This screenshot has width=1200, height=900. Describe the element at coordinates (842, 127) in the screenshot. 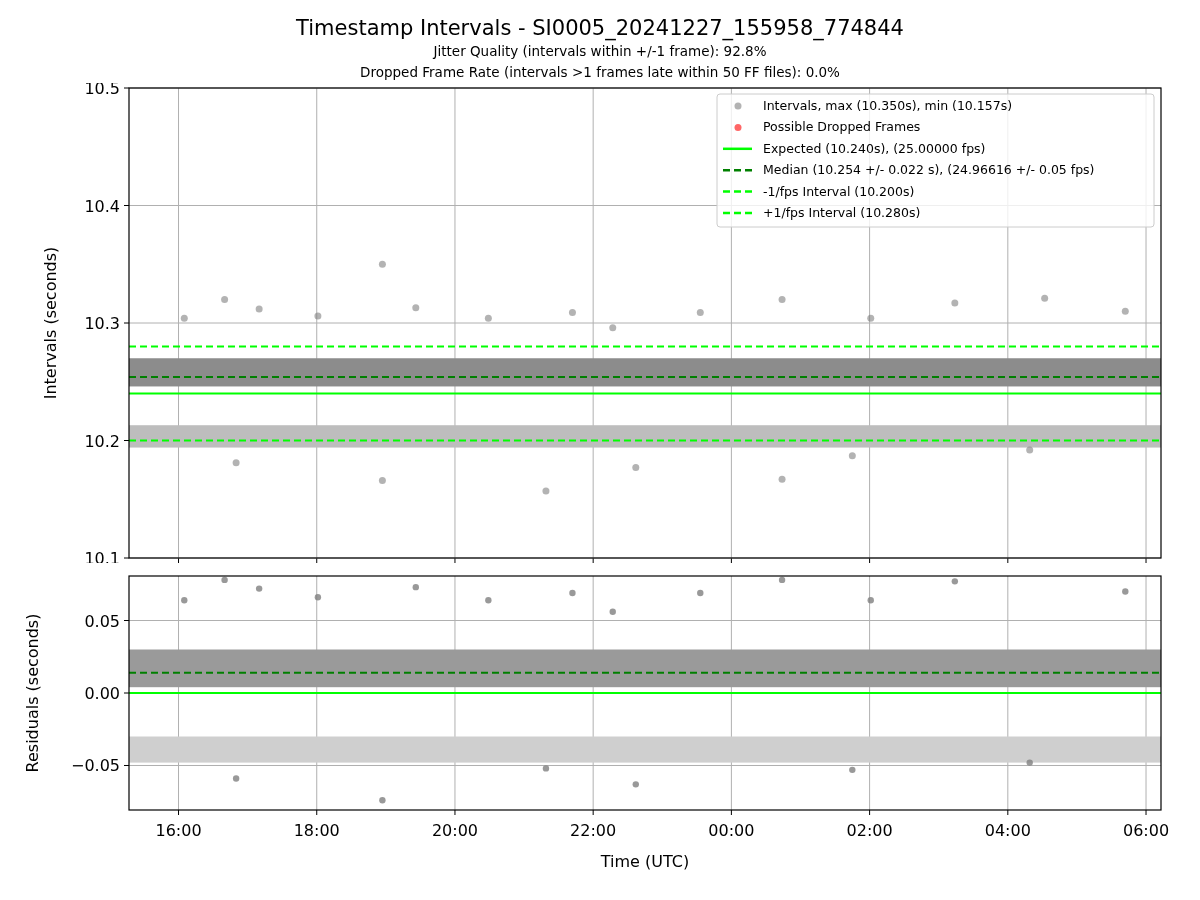

I see `legend-label: Possible Dropped Frames` at that location.